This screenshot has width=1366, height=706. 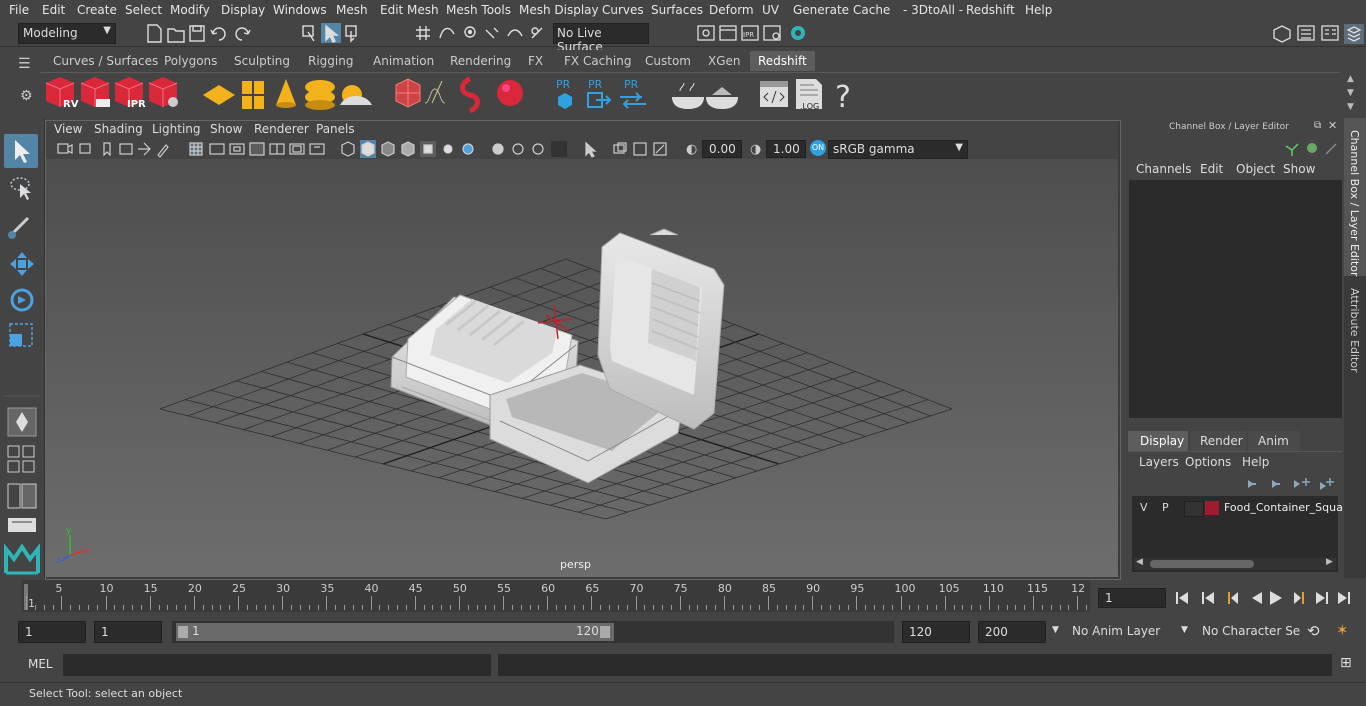 What do you see at coordinates (478, 10) in the screenshot?
I see `menu-mesh-tools: Mesh Tools` at bounding box center [478, 10].